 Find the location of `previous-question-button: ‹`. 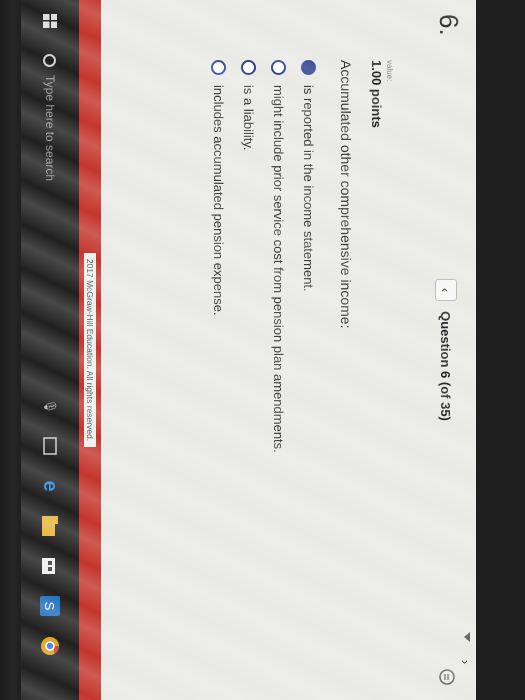

previous-question-button: ‹ is located at coordinates (446, 290).